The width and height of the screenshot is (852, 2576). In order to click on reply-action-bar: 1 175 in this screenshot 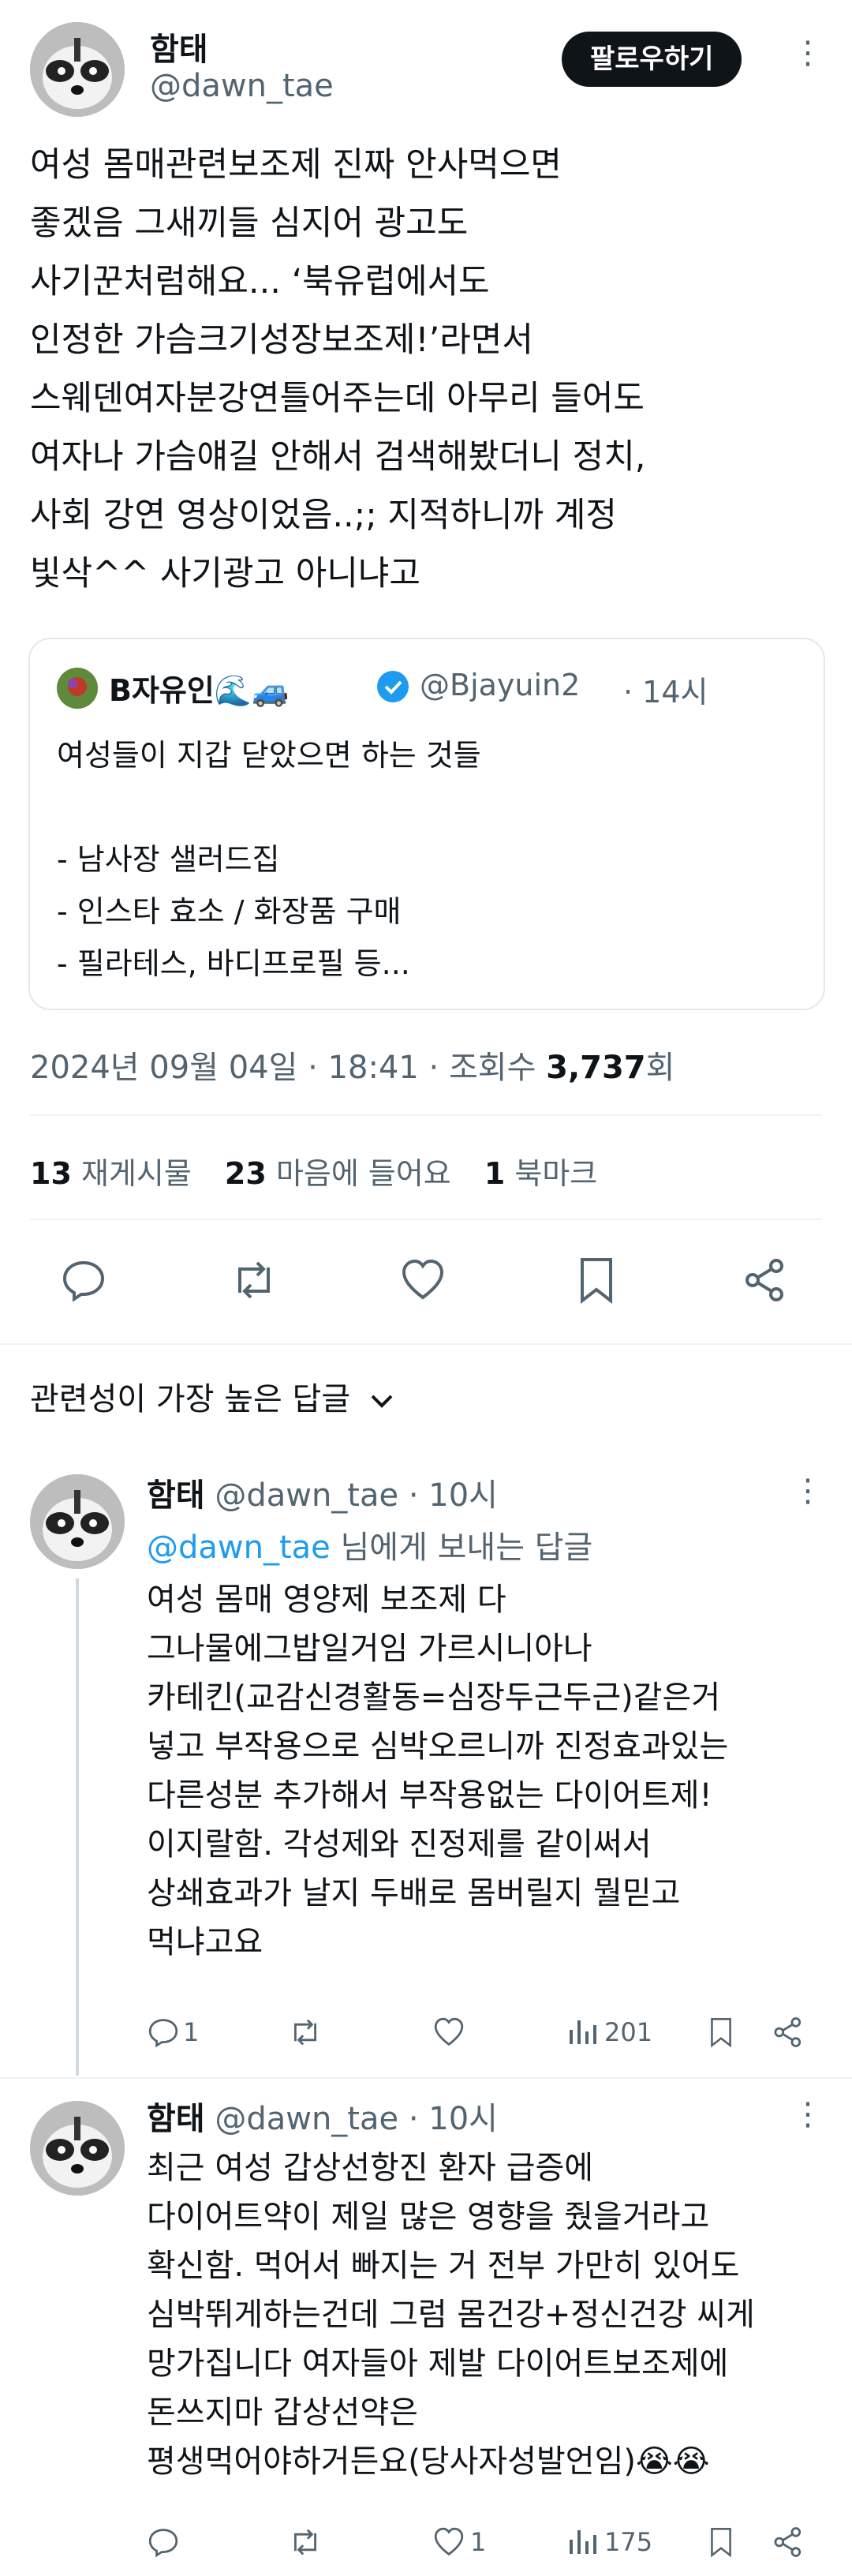, I will do `click(486, 2542)`.